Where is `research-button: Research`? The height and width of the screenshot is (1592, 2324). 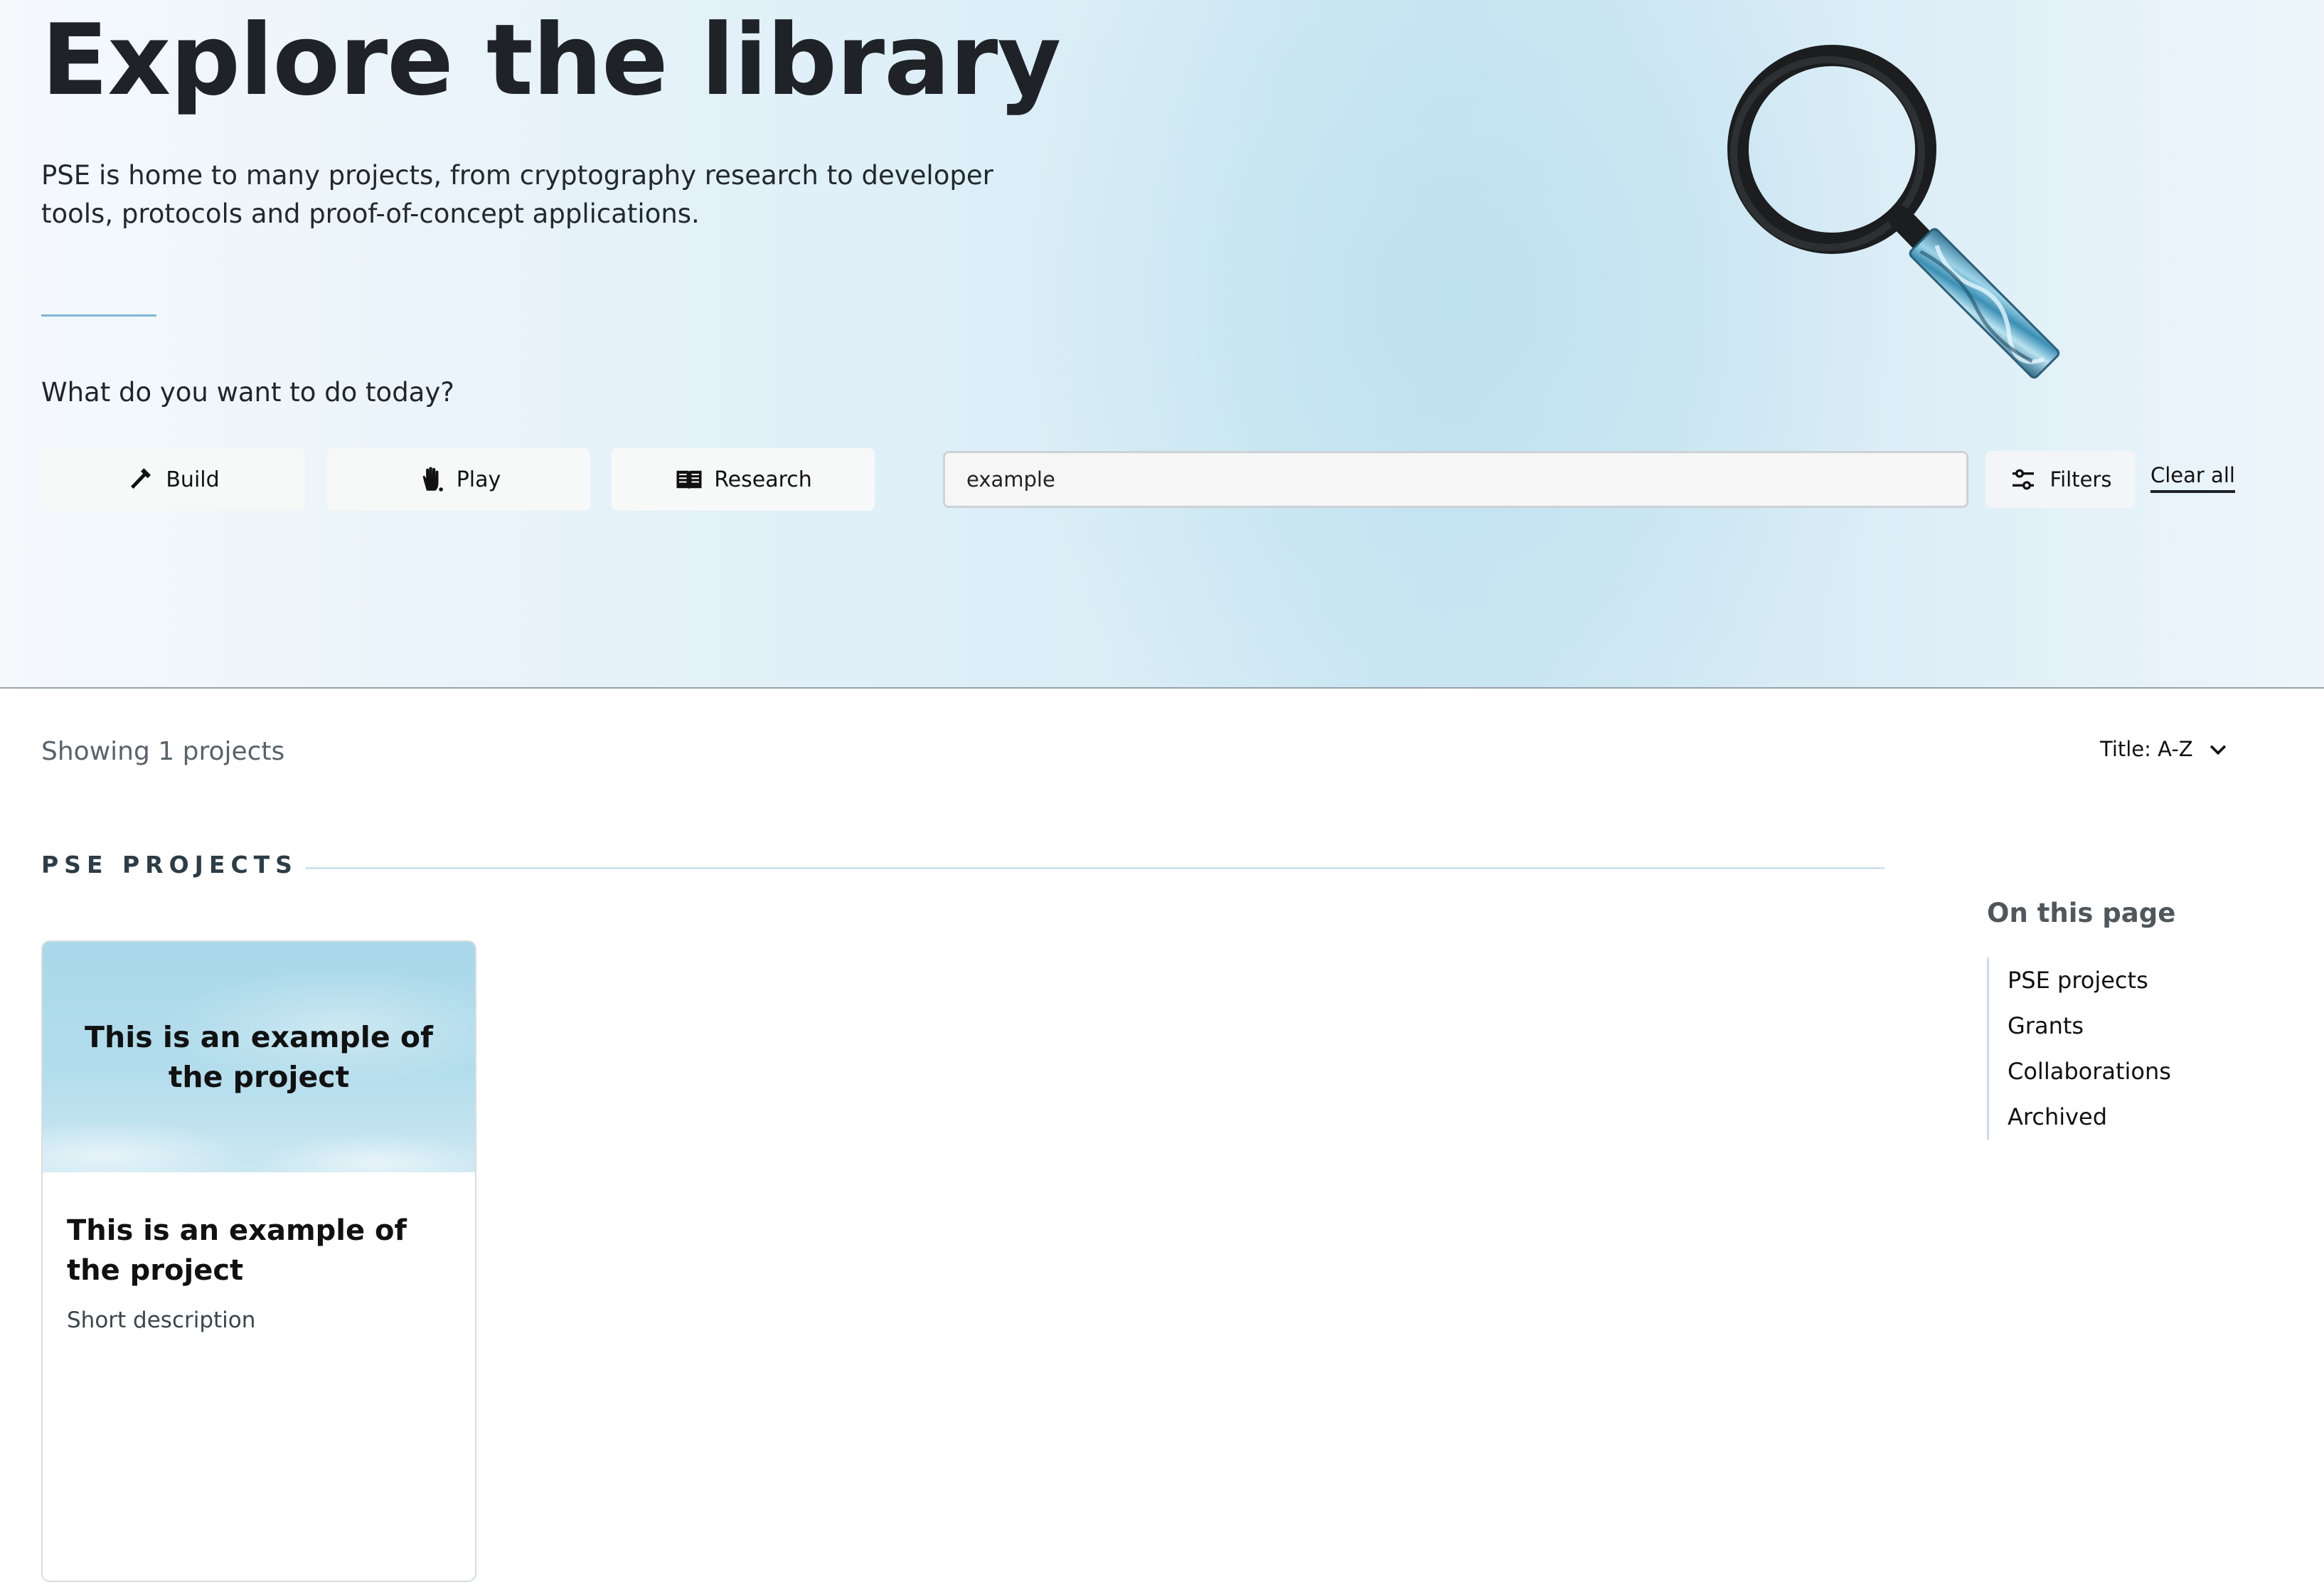
research-button: Research is located at coordinates (743, 479).